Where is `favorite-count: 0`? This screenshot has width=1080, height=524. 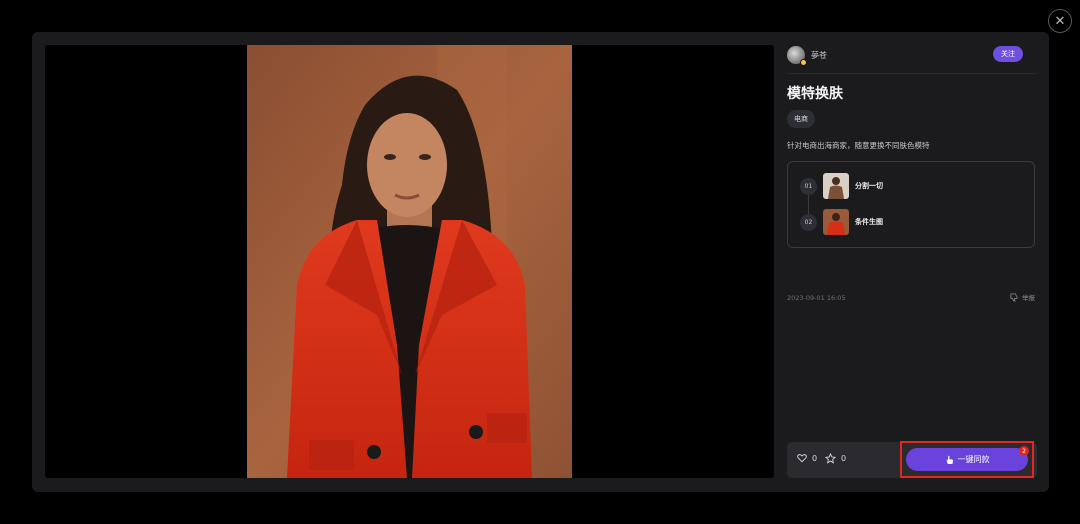
favorite-count: 0 is located at coordinates (844, 458).